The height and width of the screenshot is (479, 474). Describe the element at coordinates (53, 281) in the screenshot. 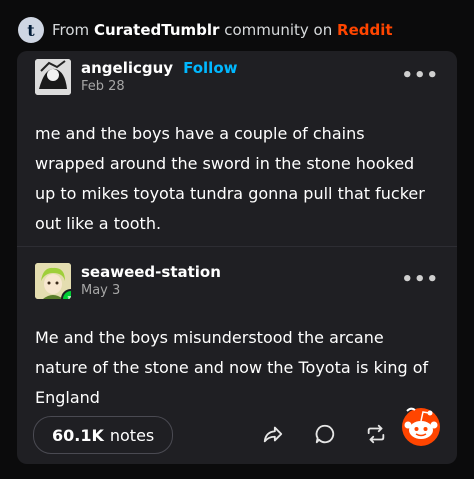

I see `avatar: ⇄` at that location.